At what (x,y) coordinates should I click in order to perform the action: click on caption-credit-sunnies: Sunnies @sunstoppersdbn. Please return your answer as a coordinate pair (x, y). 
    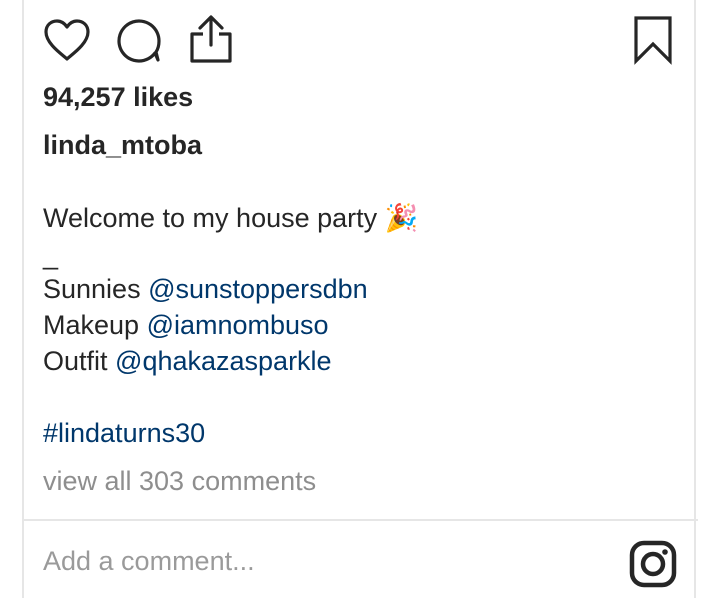
    Looking at the image, I should click on (205, 289).